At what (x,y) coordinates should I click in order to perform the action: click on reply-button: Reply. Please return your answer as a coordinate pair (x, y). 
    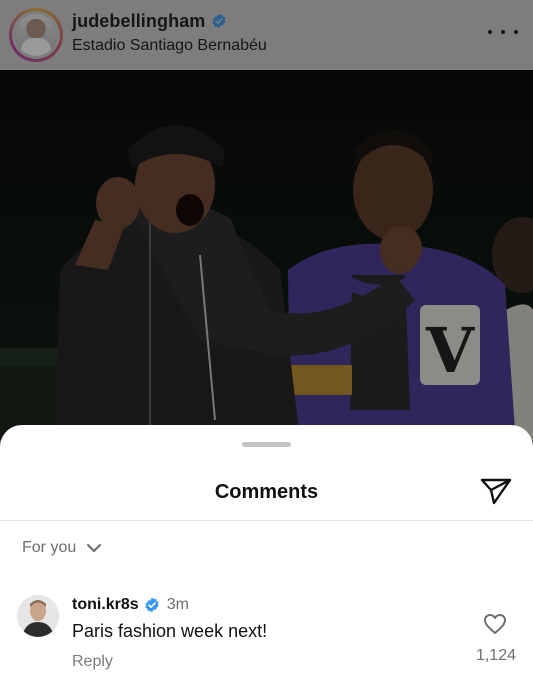
    Looking at the image, I should click on (92, 662).